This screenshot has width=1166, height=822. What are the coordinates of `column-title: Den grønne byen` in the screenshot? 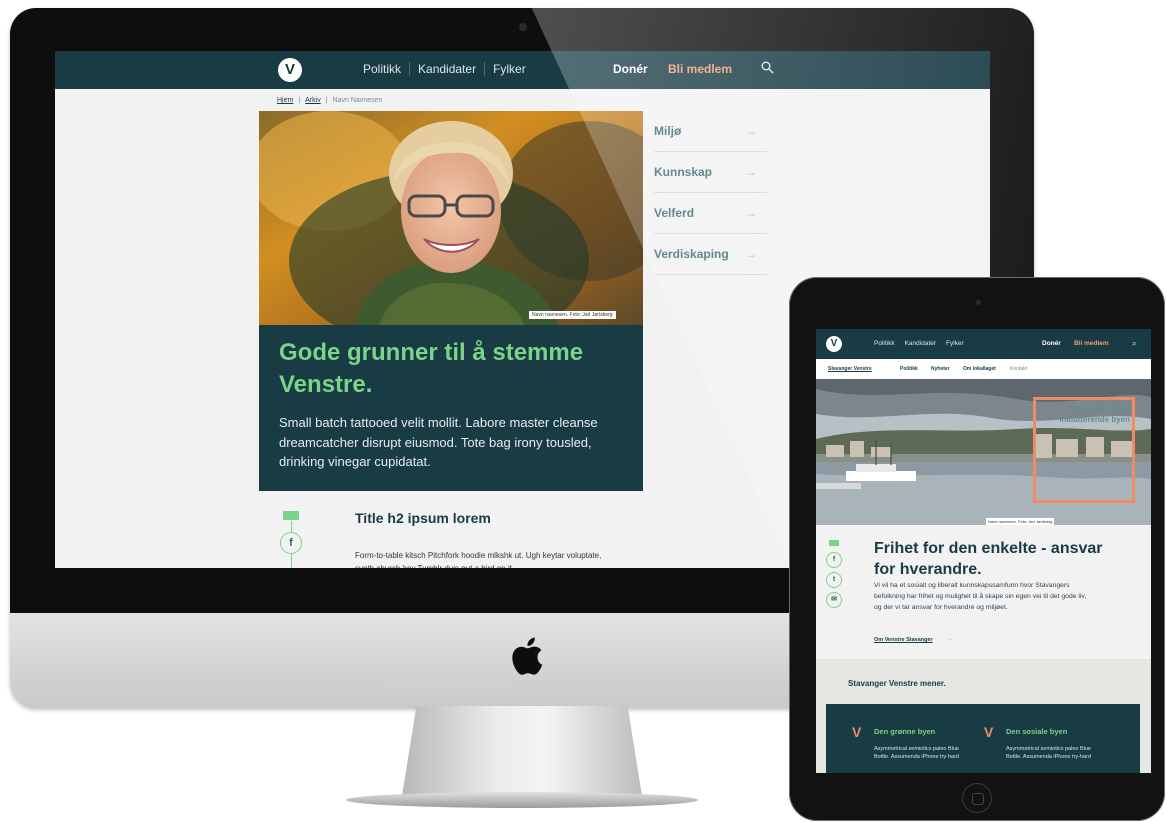 It's located at (904, 731).